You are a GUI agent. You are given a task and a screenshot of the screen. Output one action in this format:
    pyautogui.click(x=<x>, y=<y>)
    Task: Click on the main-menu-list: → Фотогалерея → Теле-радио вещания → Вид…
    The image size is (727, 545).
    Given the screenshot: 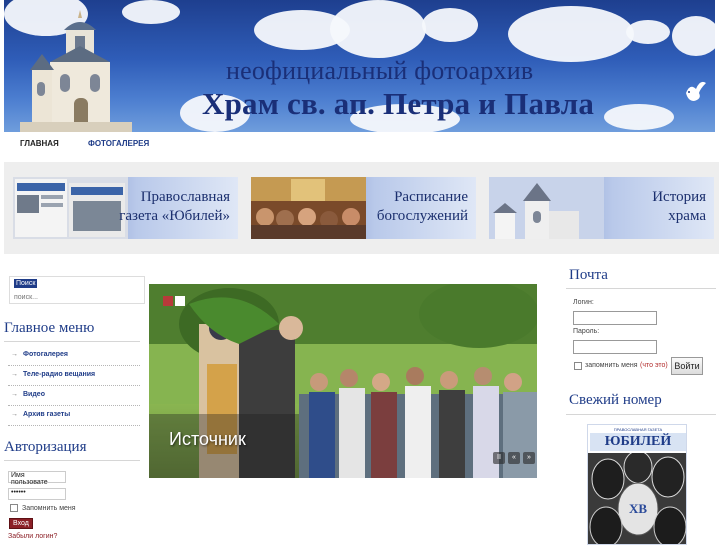 What is the action you would take?
    pyautogui.click(x=74, y=386)
    